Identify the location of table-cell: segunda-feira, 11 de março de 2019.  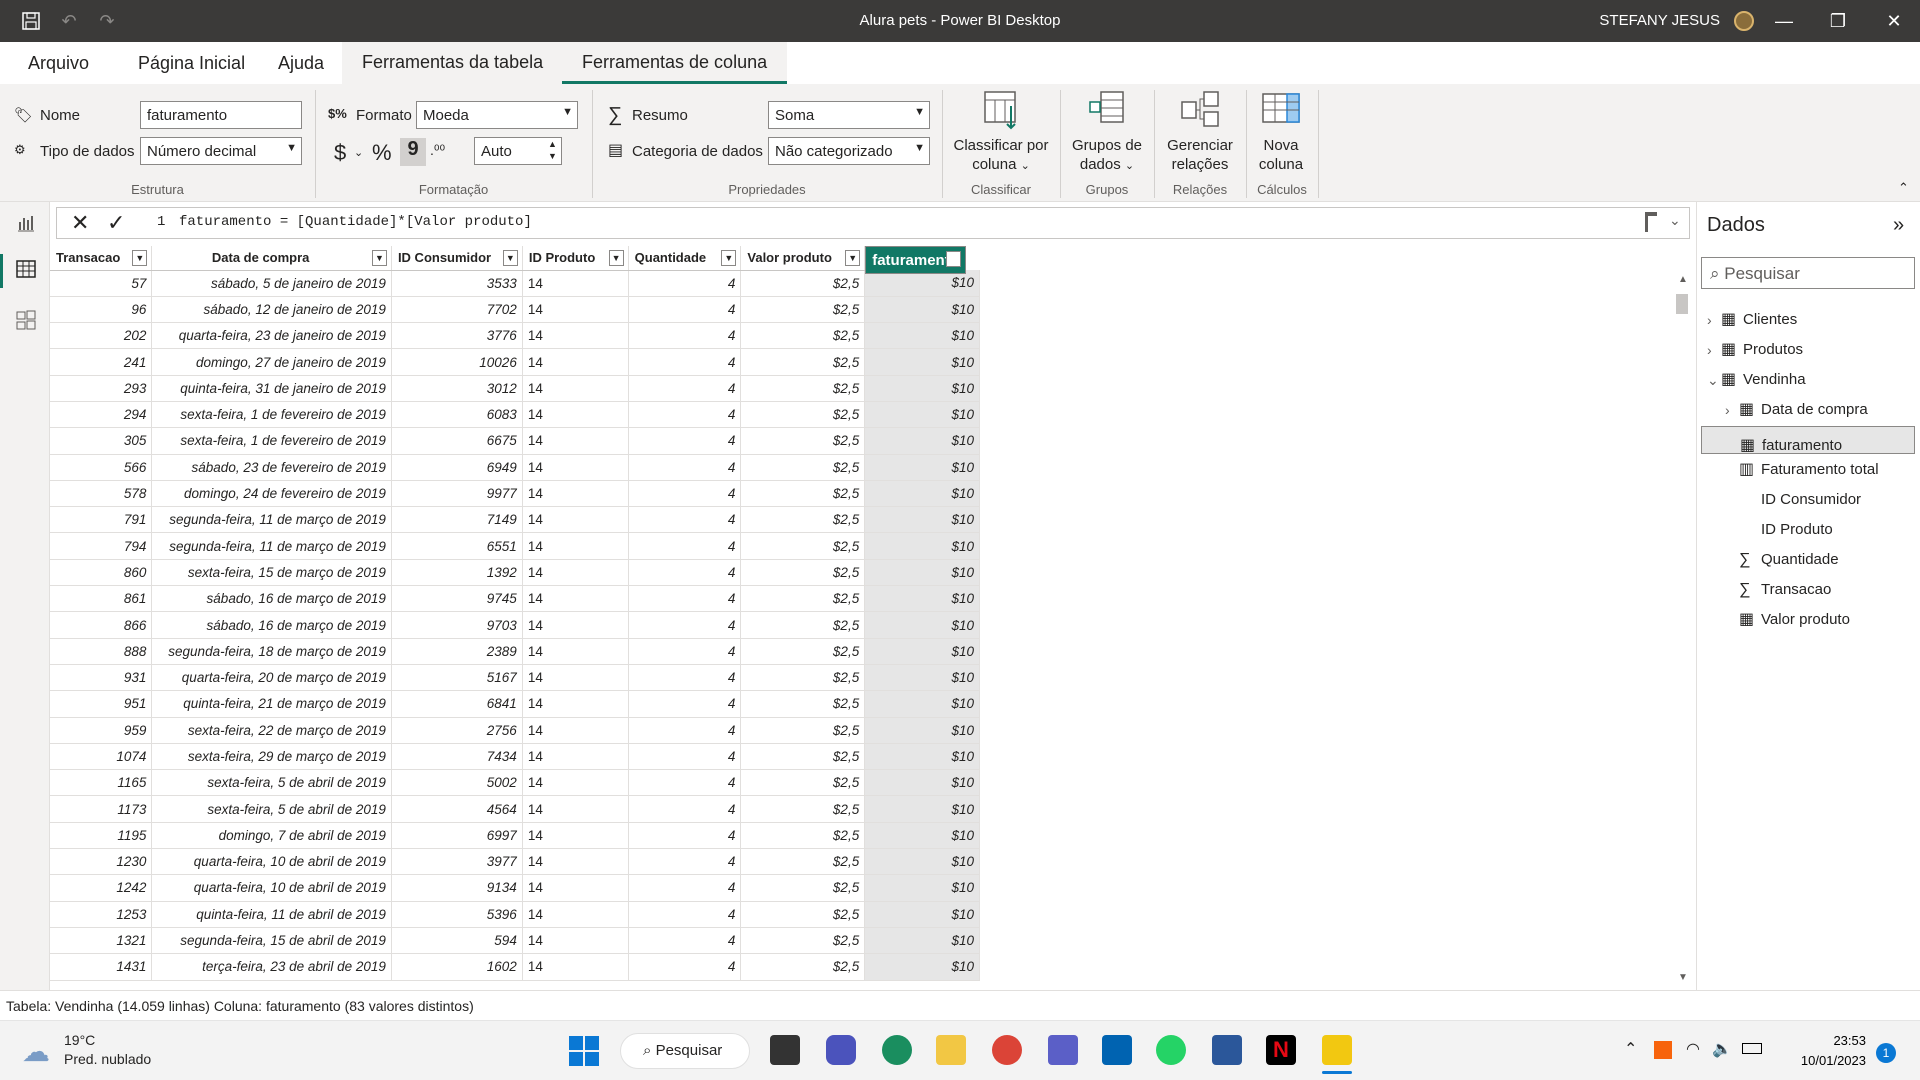
(271, 520).